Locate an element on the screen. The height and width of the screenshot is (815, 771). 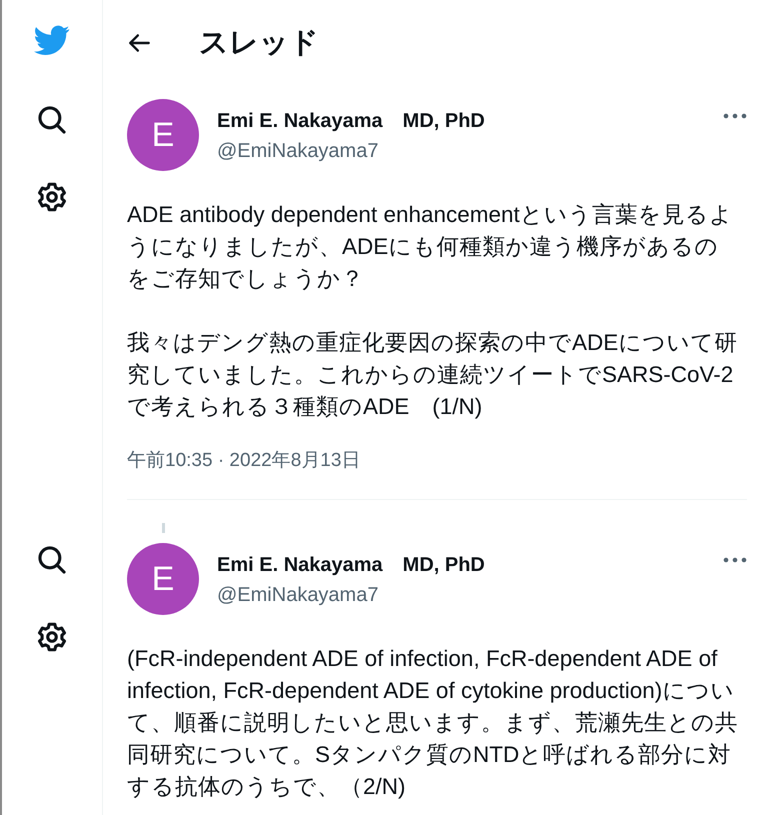
timestamp: 午前10:35 · 2022年8月13日 is located at coordinates (243, 460).